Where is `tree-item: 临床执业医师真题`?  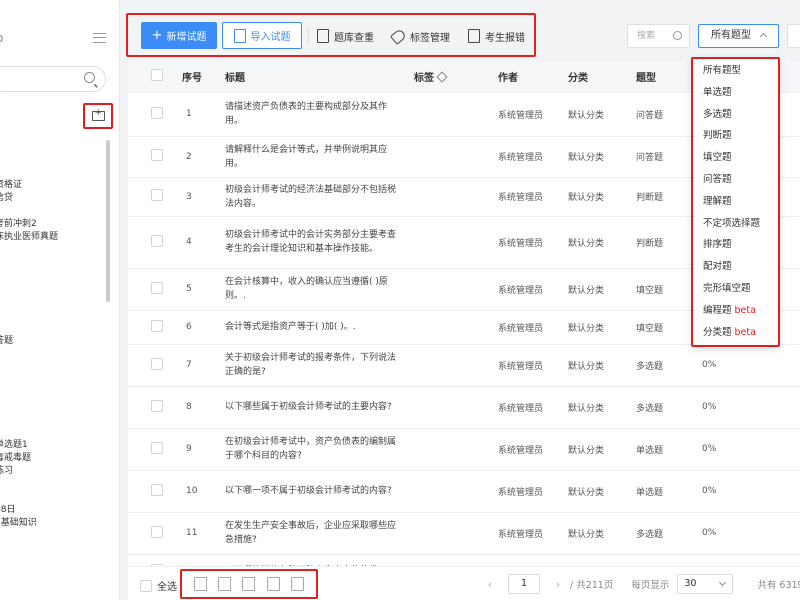
tree-item: 临床执业医师真题 is located at coordinates (53, 237).